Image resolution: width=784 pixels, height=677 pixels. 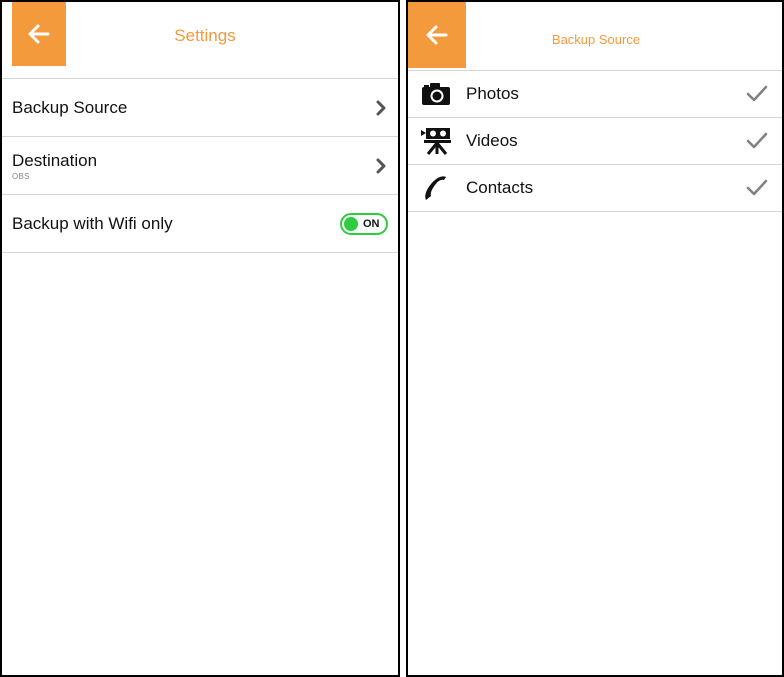 What do you see at coordinates (21, 176) in the screenshot?
I see `row-sublabel: OBS` at bounding box center [21, 176].